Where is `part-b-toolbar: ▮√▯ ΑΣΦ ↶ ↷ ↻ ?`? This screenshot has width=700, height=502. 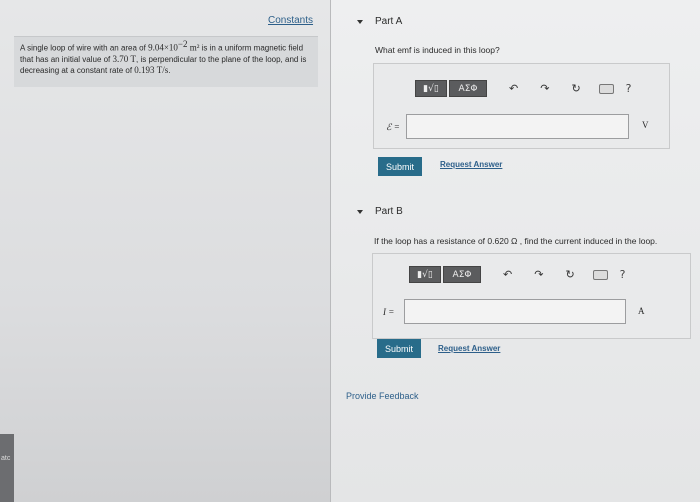
part-b-toolbar: ▮√▯ ΑΣΦ ↶ ↷ ↻ ? is located at coordinates (517, 274).